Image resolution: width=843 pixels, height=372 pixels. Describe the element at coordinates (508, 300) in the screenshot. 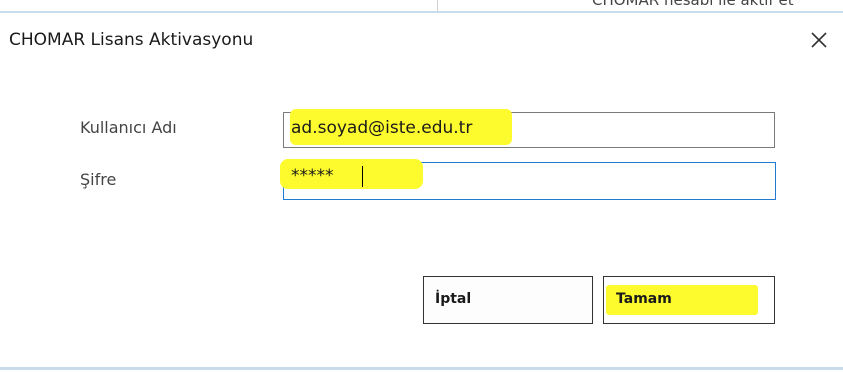

I see `cancel-button: İptal` at that location.